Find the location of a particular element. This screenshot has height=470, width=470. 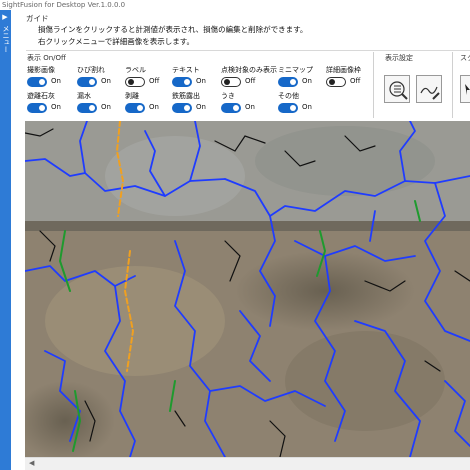

scroll-section-label: スク is located at coordinates (465, 58).